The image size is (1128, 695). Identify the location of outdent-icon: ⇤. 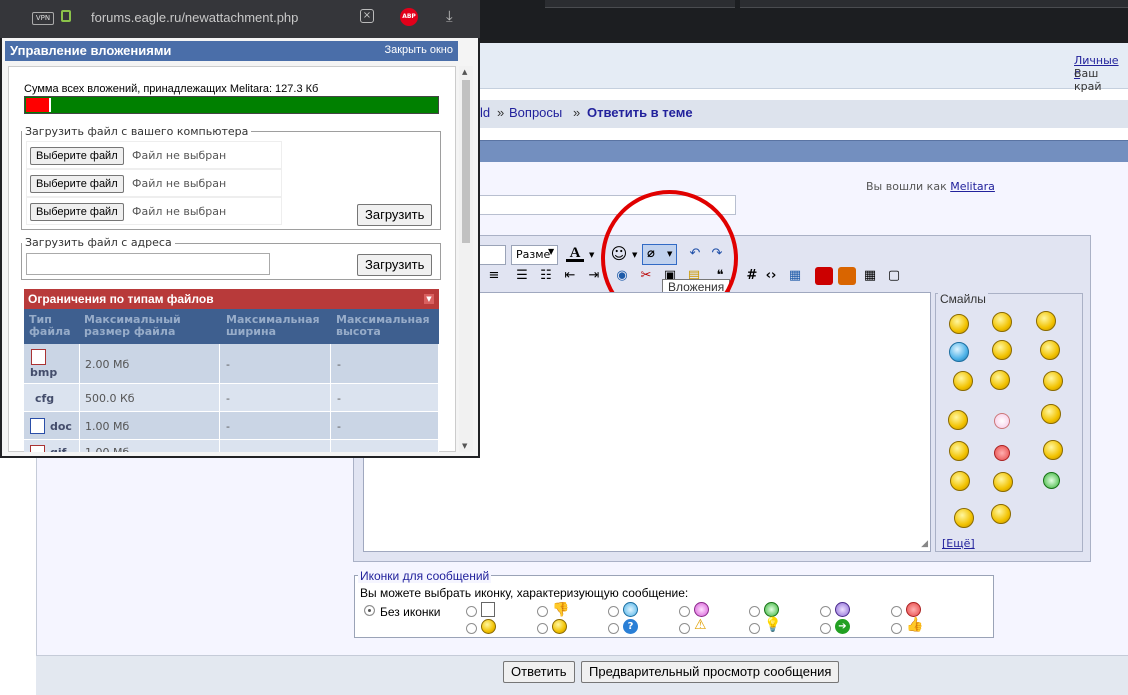
(570, 276).